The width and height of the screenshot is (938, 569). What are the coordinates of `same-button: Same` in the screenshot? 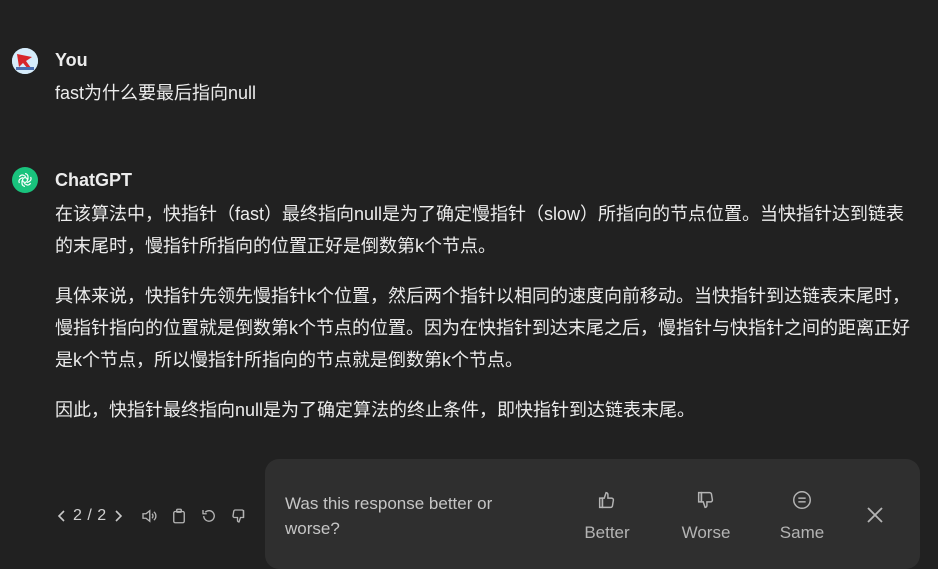 It's located at (802, 515).